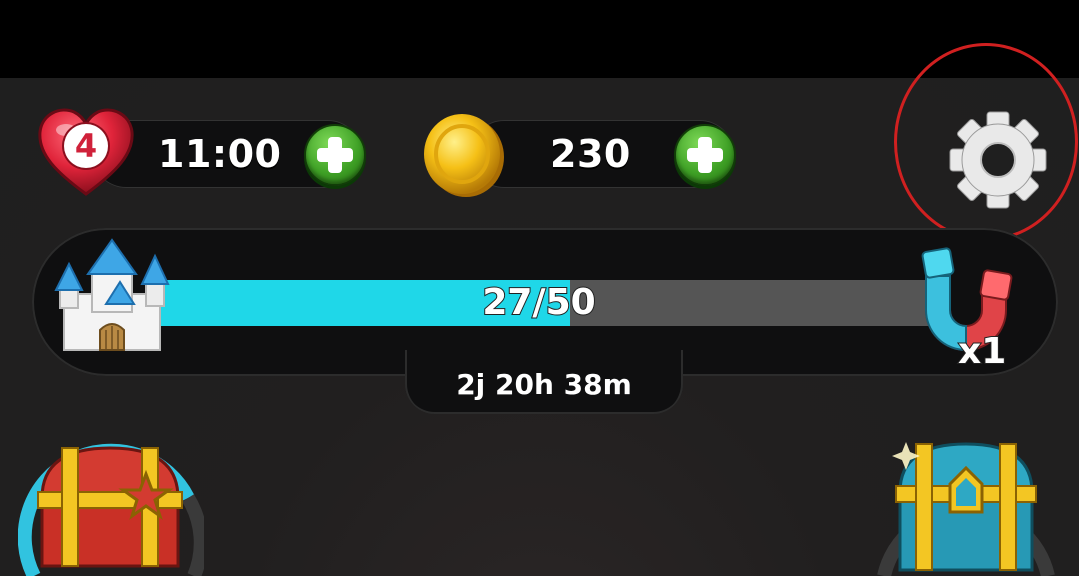 This screenshot has height=576, width=1079. I want to click on lives-count: 4, so click(86, 146).